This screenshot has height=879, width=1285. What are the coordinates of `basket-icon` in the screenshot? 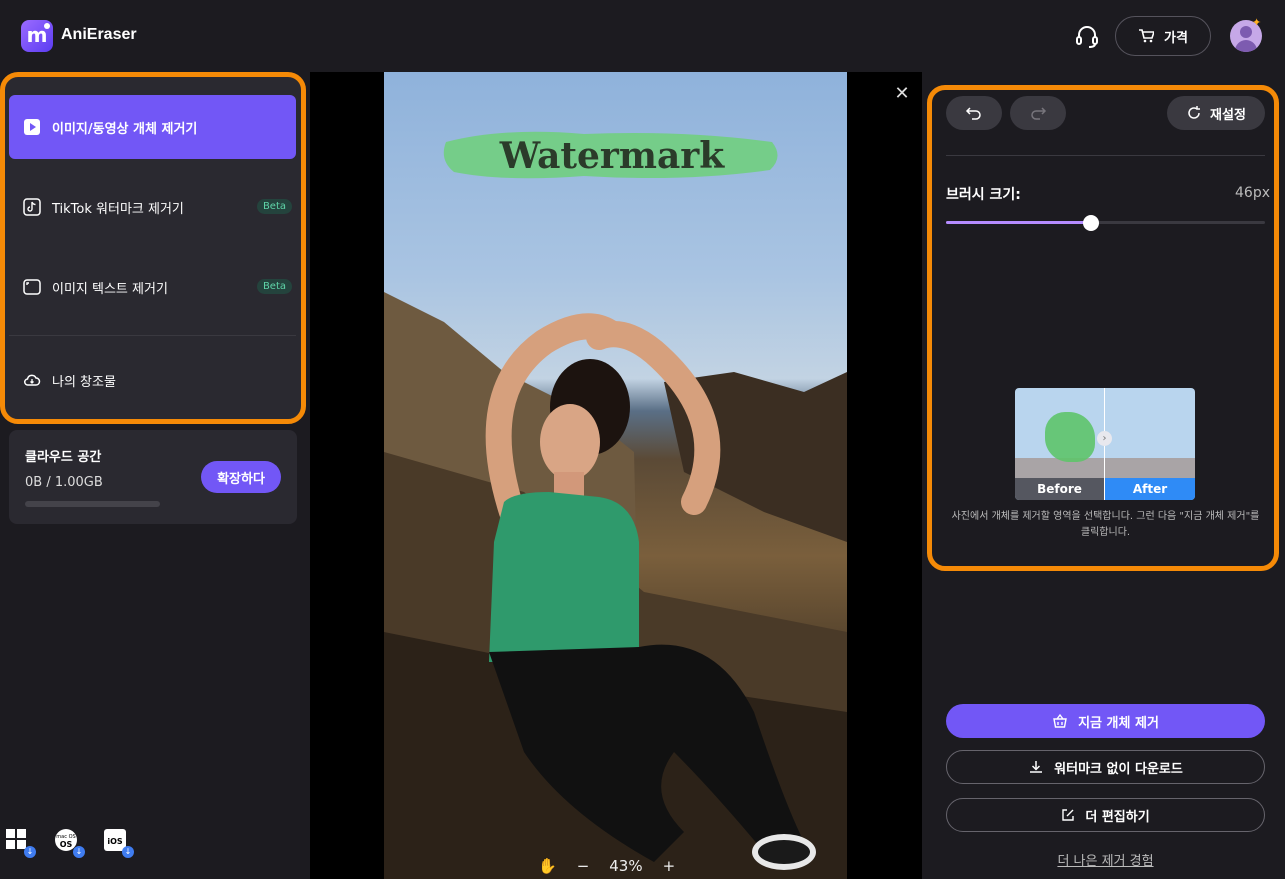 It's located at (1060, 720).